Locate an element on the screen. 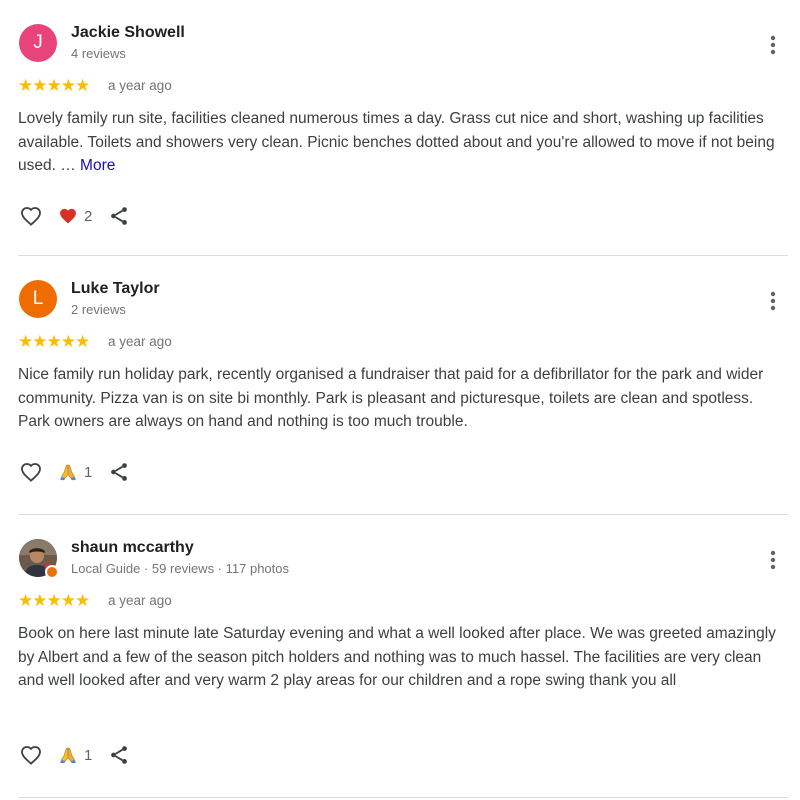 The image size is (800, 800). avatar-initial: L is located at coordinates (38, 298).